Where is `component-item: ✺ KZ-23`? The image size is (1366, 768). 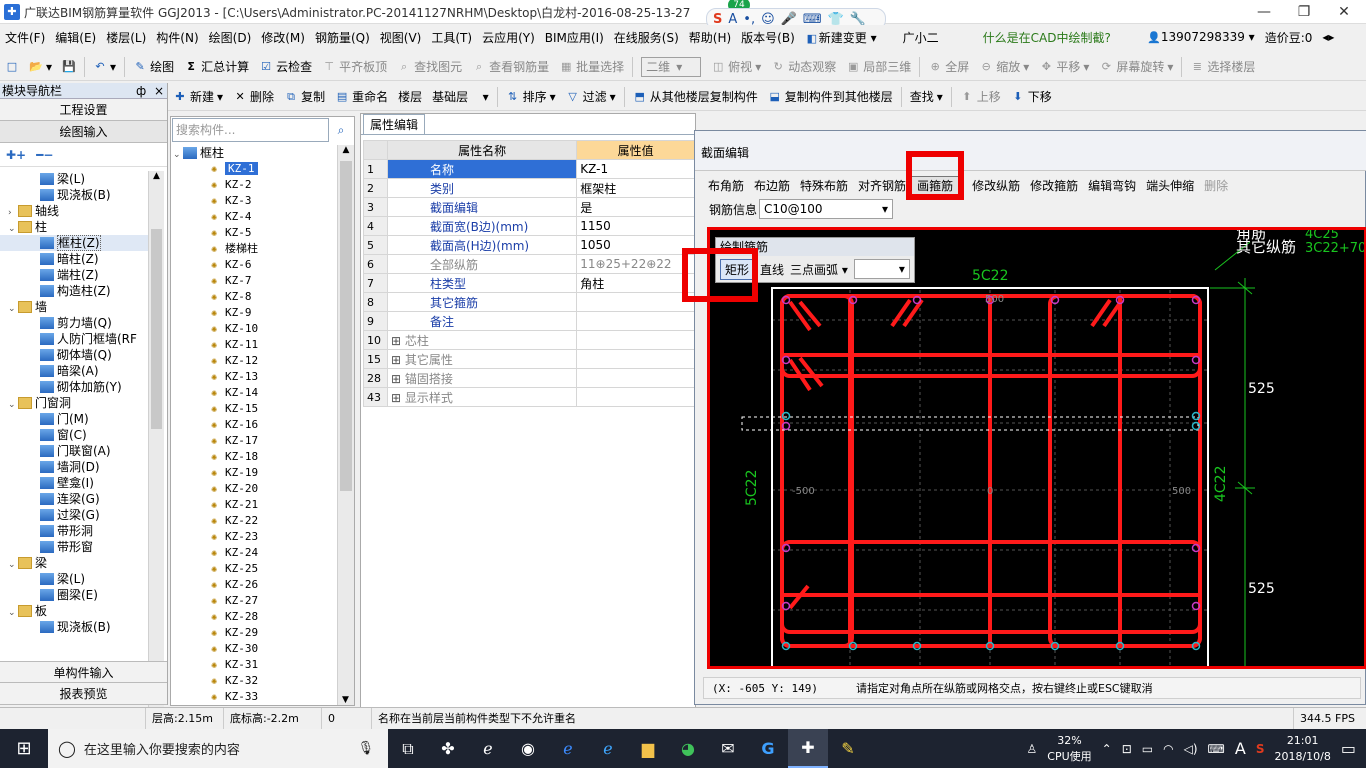 component-item: ✺ KZ-23 is located at coordinates (254, 537).